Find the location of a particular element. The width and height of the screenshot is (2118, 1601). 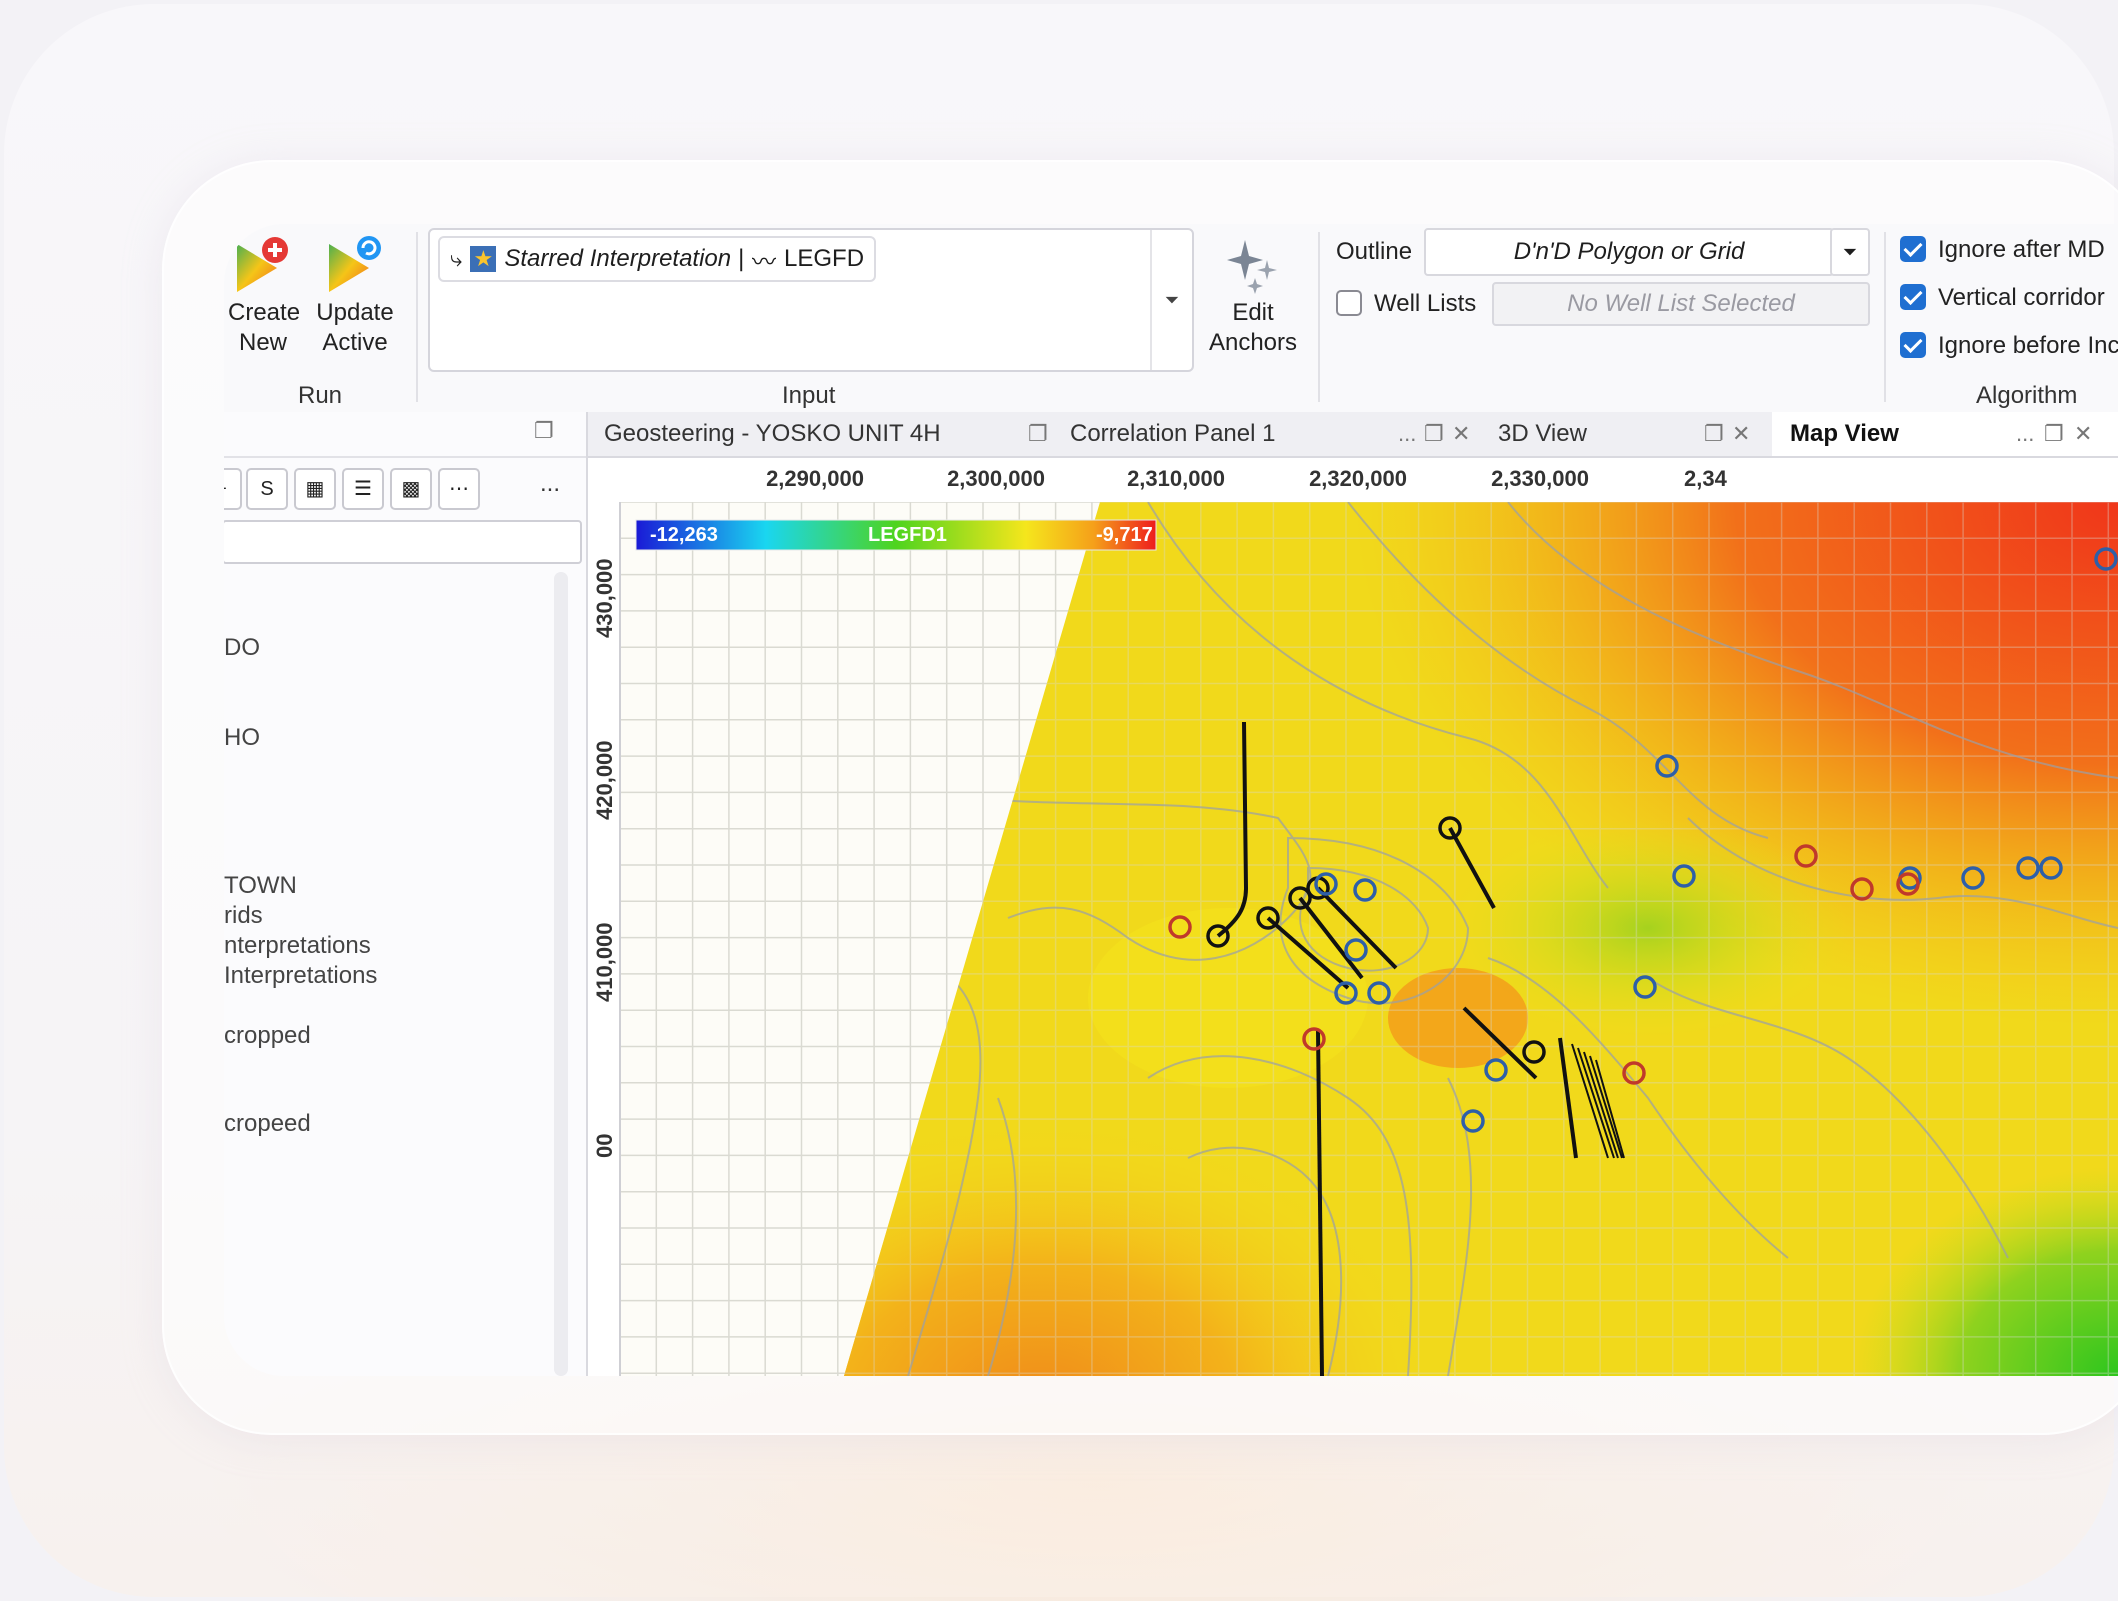

tab-label: 3D View is located at coordinates (1542, 433).